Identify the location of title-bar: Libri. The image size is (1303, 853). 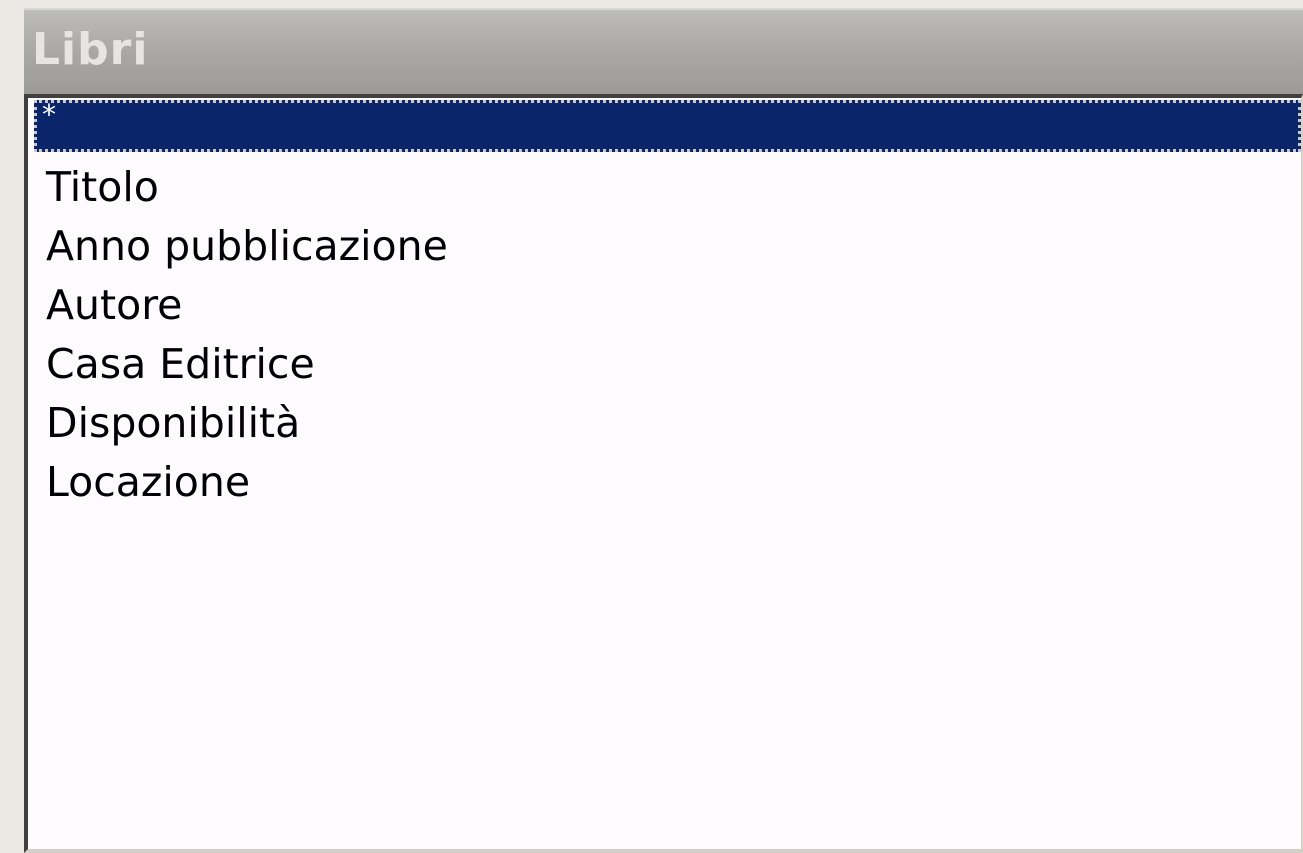
(663, 51).